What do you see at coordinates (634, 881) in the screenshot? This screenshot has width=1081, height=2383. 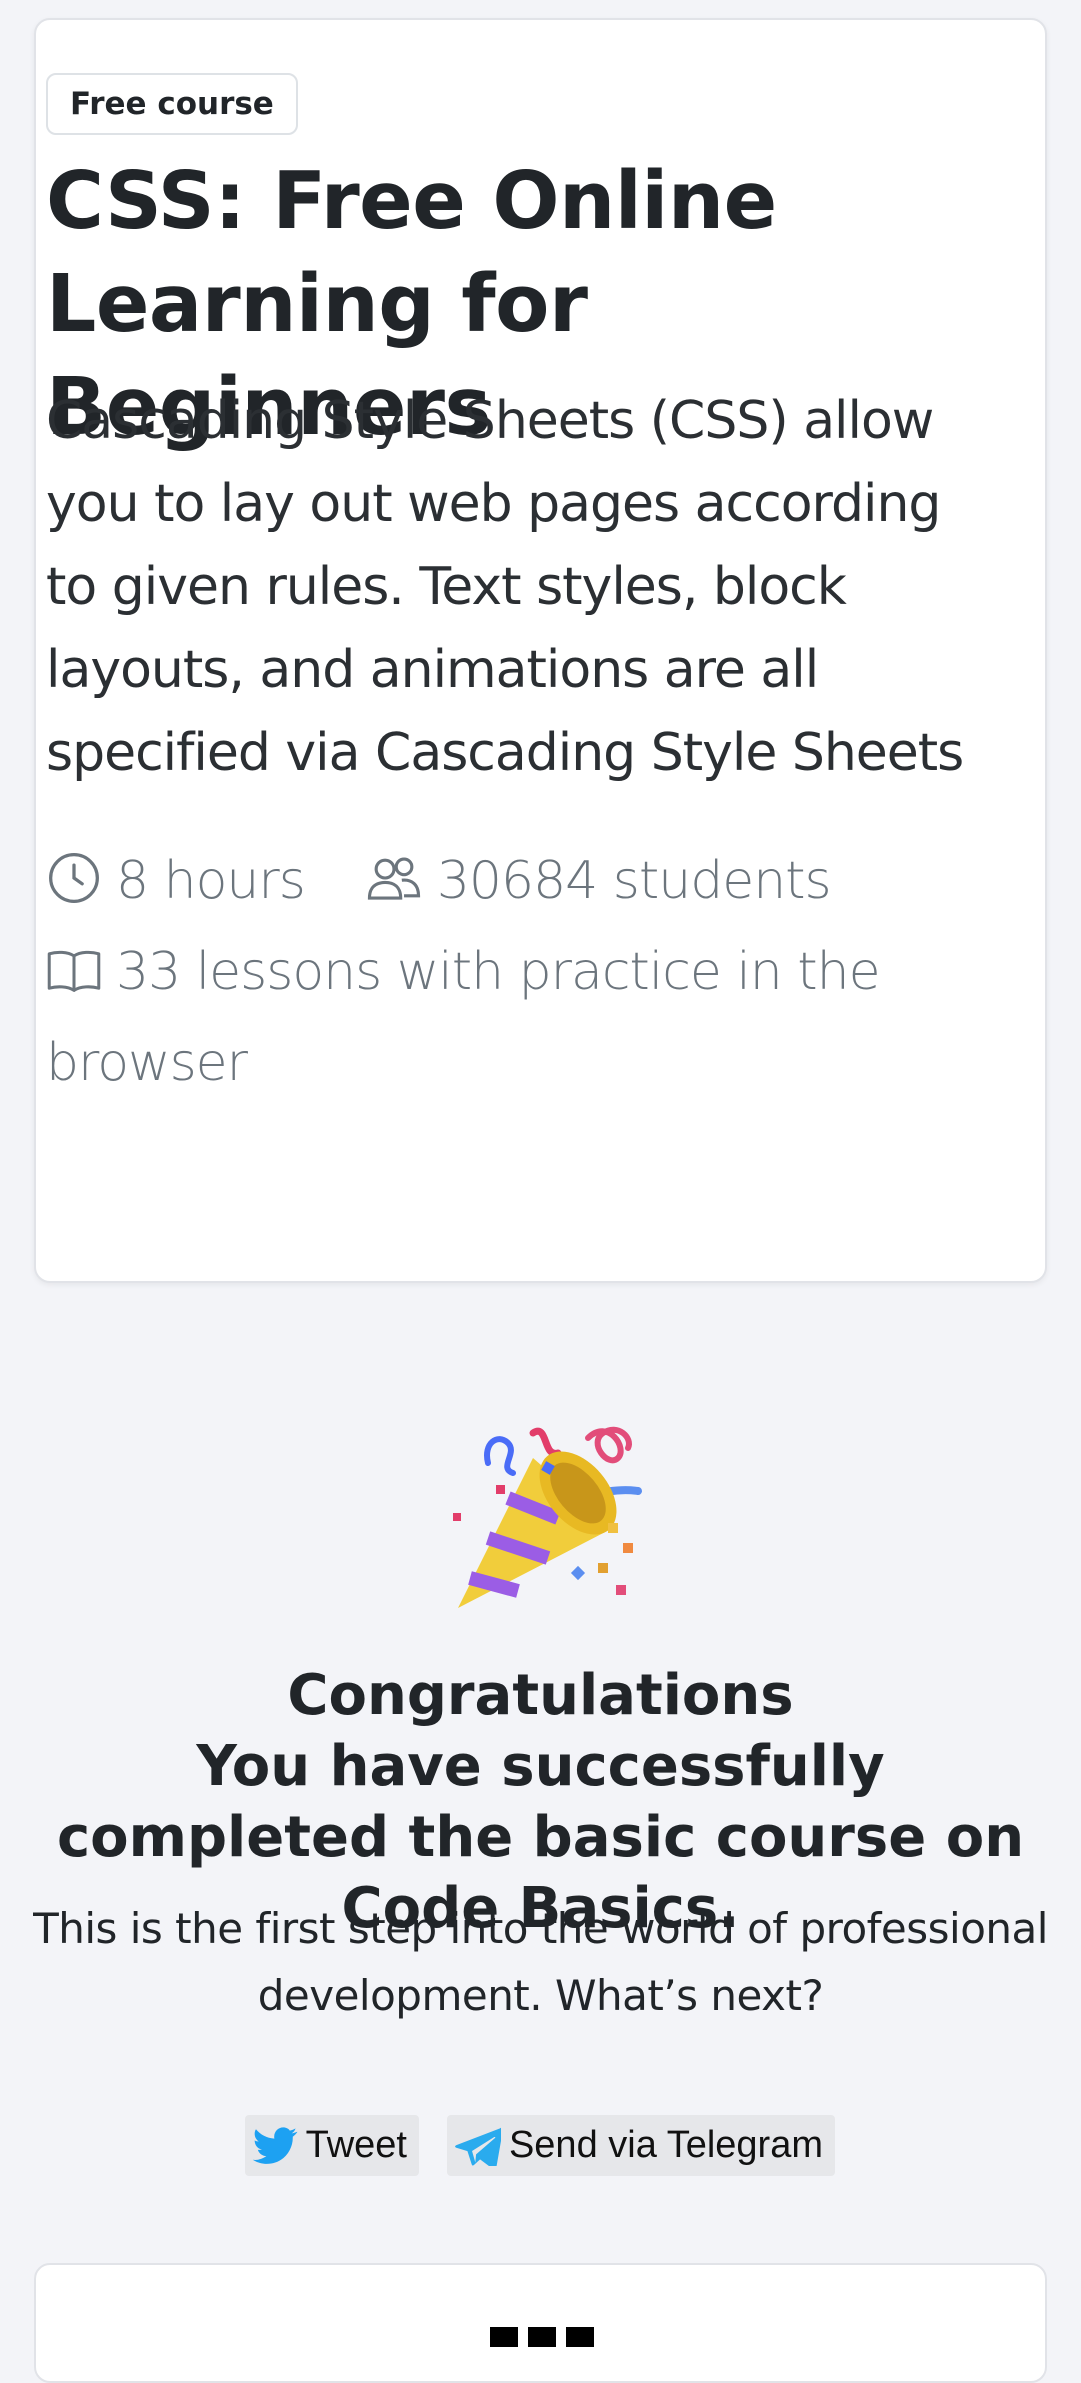 I see `course-students: 30684 students` at bounding box center [634, 881].